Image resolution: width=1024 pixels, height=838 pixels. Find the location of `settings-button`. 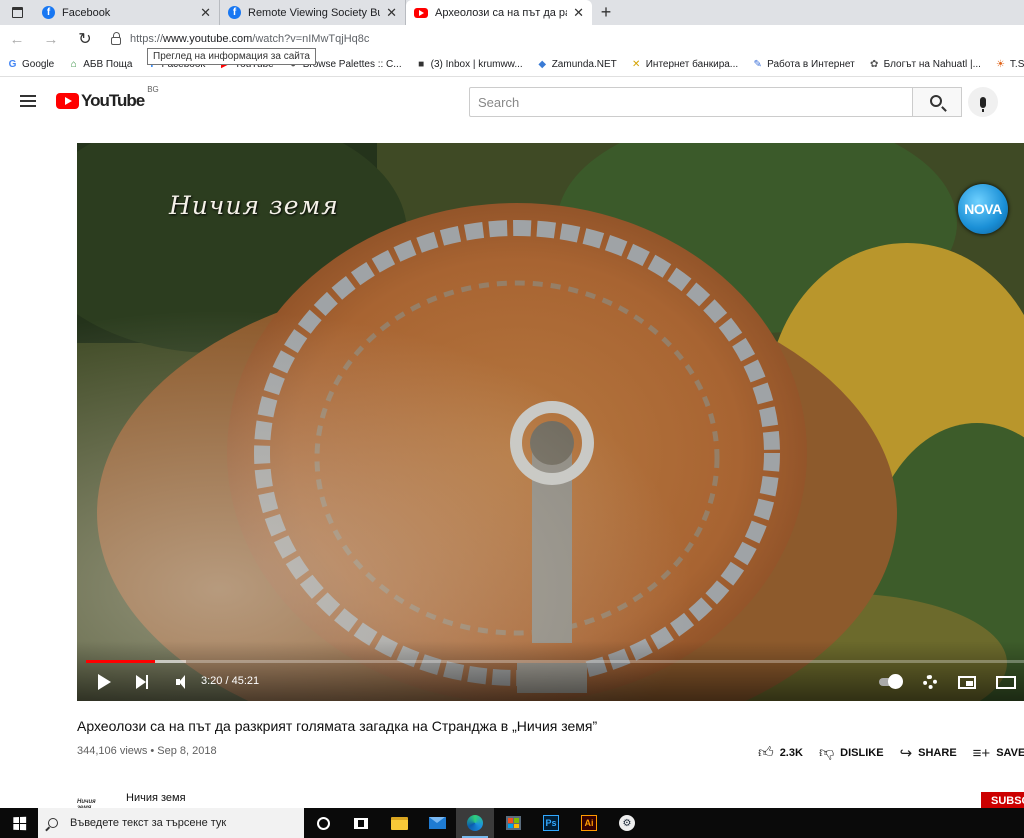

settings-button is located at coordinates (930, 682).